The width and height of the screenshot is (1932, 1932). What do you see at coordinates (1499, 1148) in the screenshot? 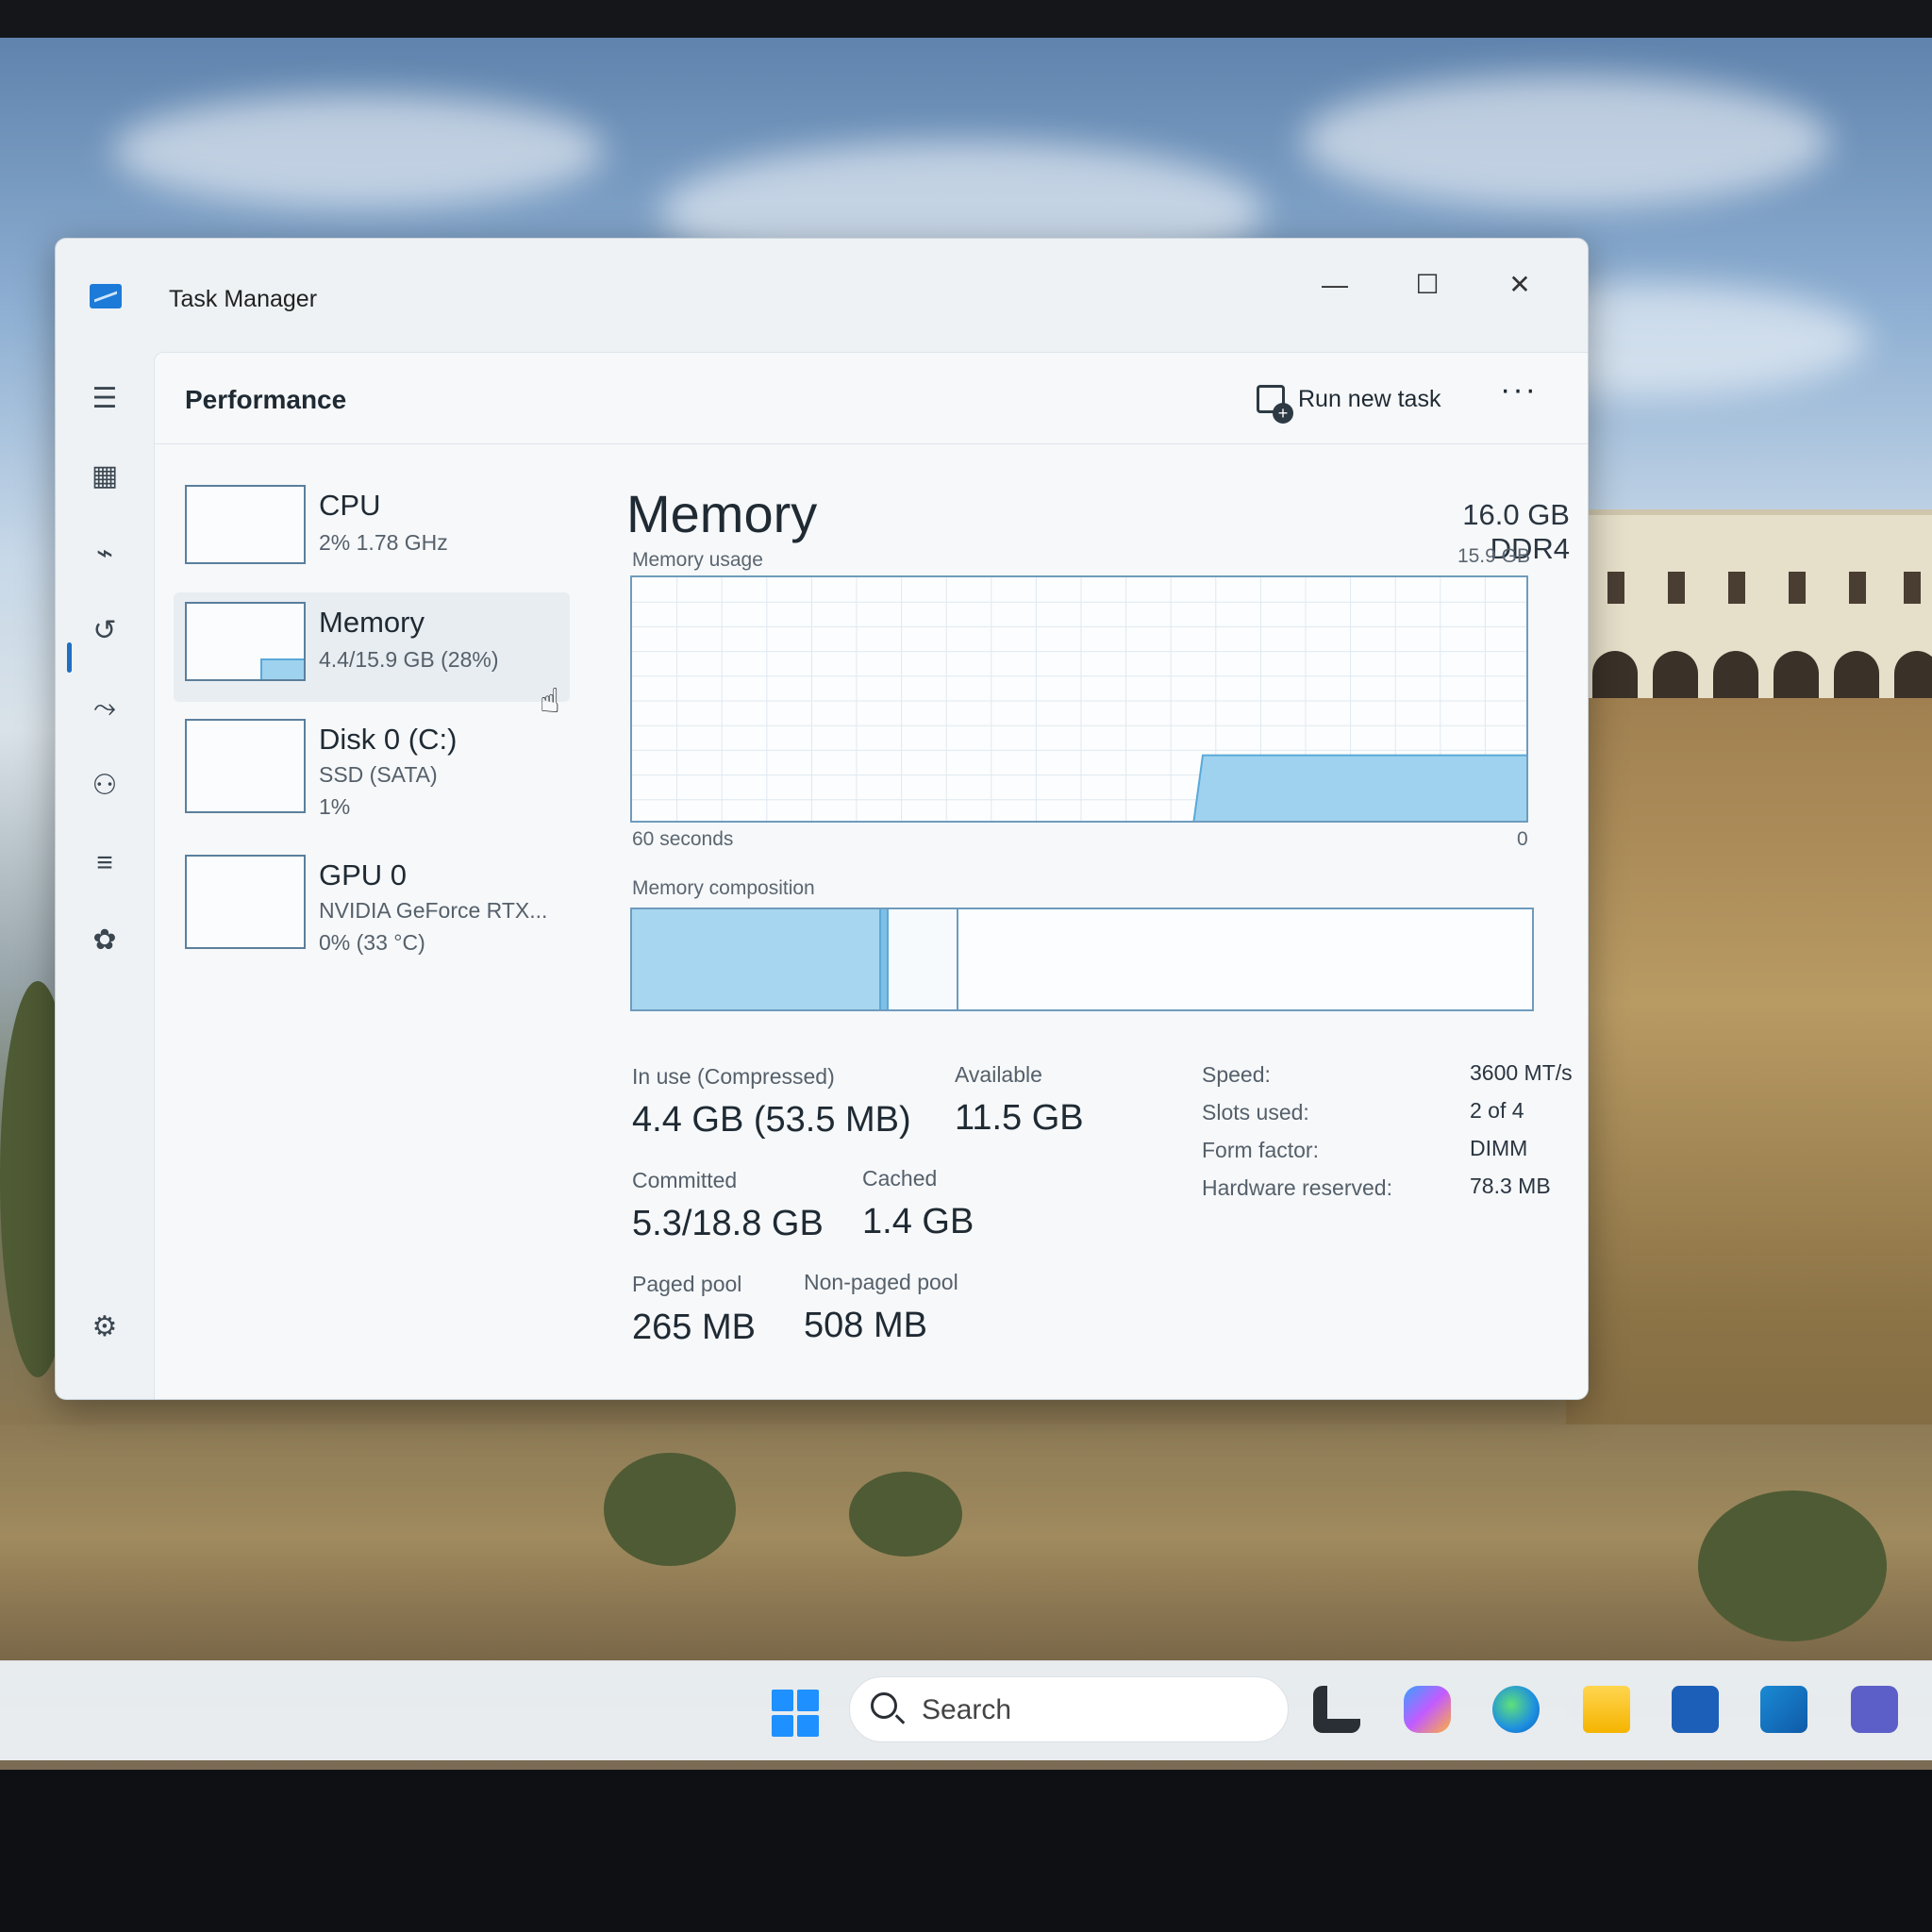
I see `form-factor-value: DIMM` at bounding box center [1499, 1148].